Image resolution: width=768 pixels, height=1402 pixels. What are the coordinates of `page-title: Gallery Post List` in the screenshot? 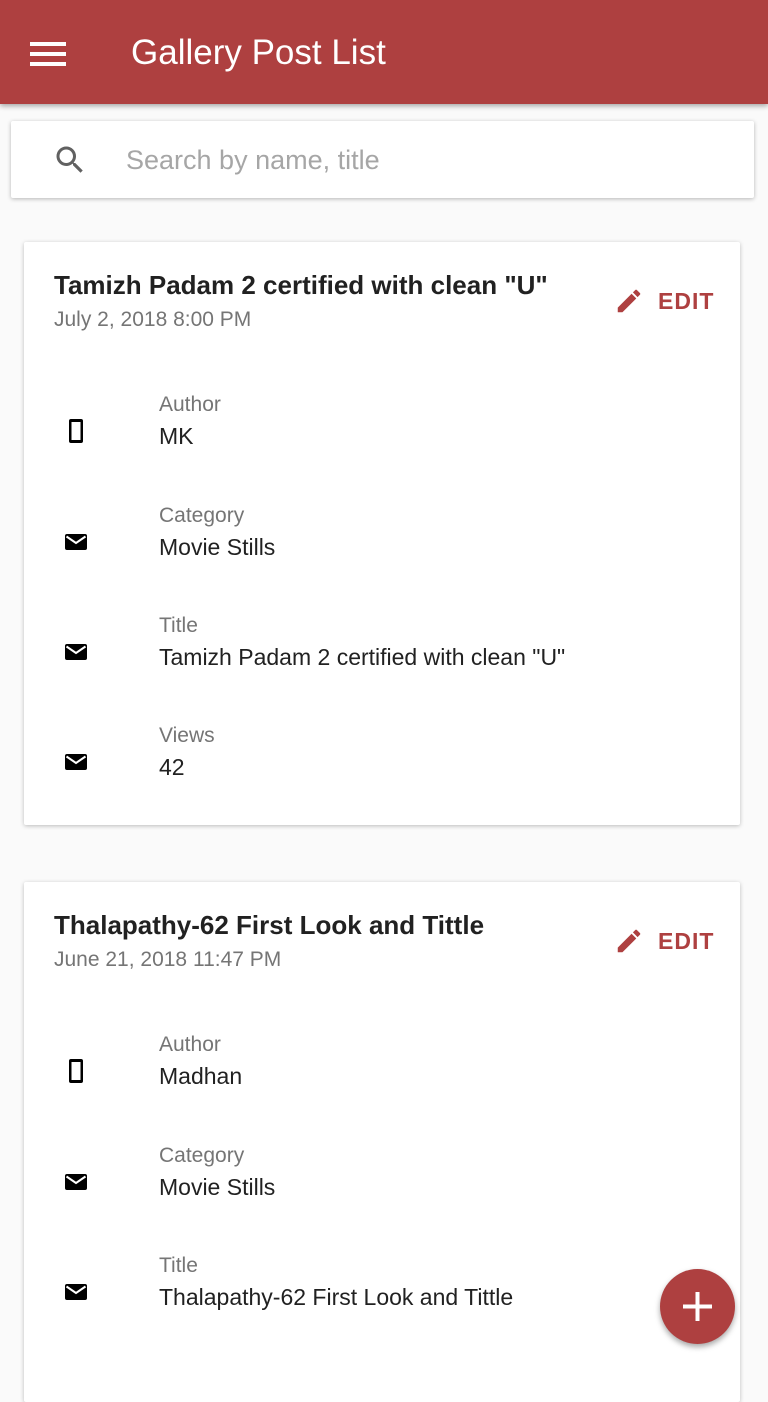 It's located at (258, 52).